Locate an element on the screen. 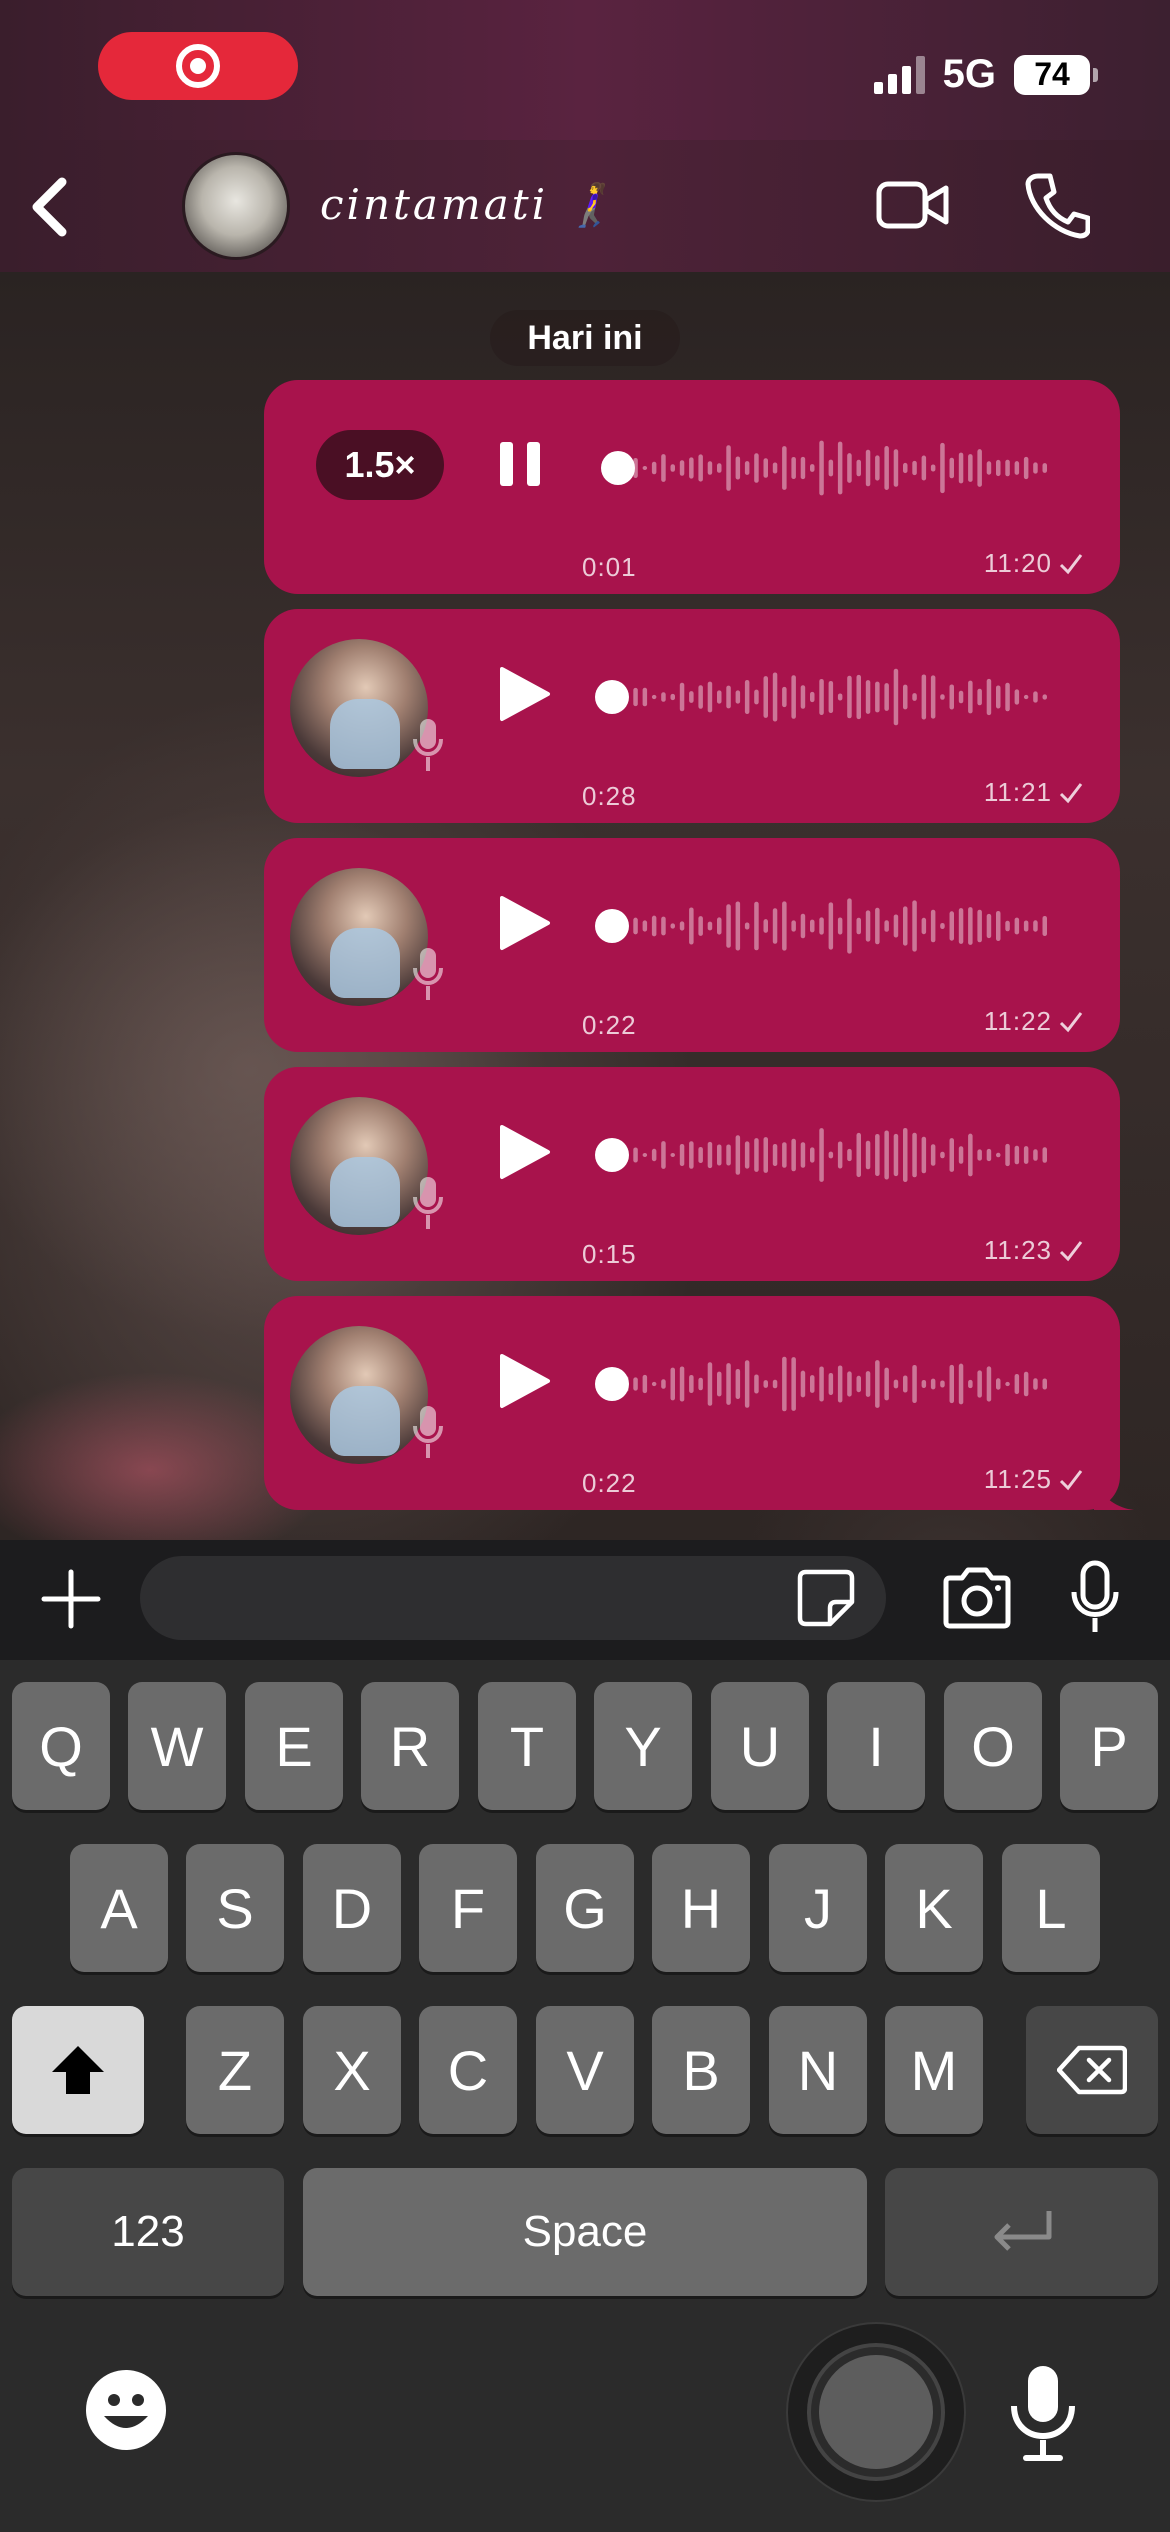 The image size is (1170, 2532). key-j: J is located at coordinates (818, 1908).